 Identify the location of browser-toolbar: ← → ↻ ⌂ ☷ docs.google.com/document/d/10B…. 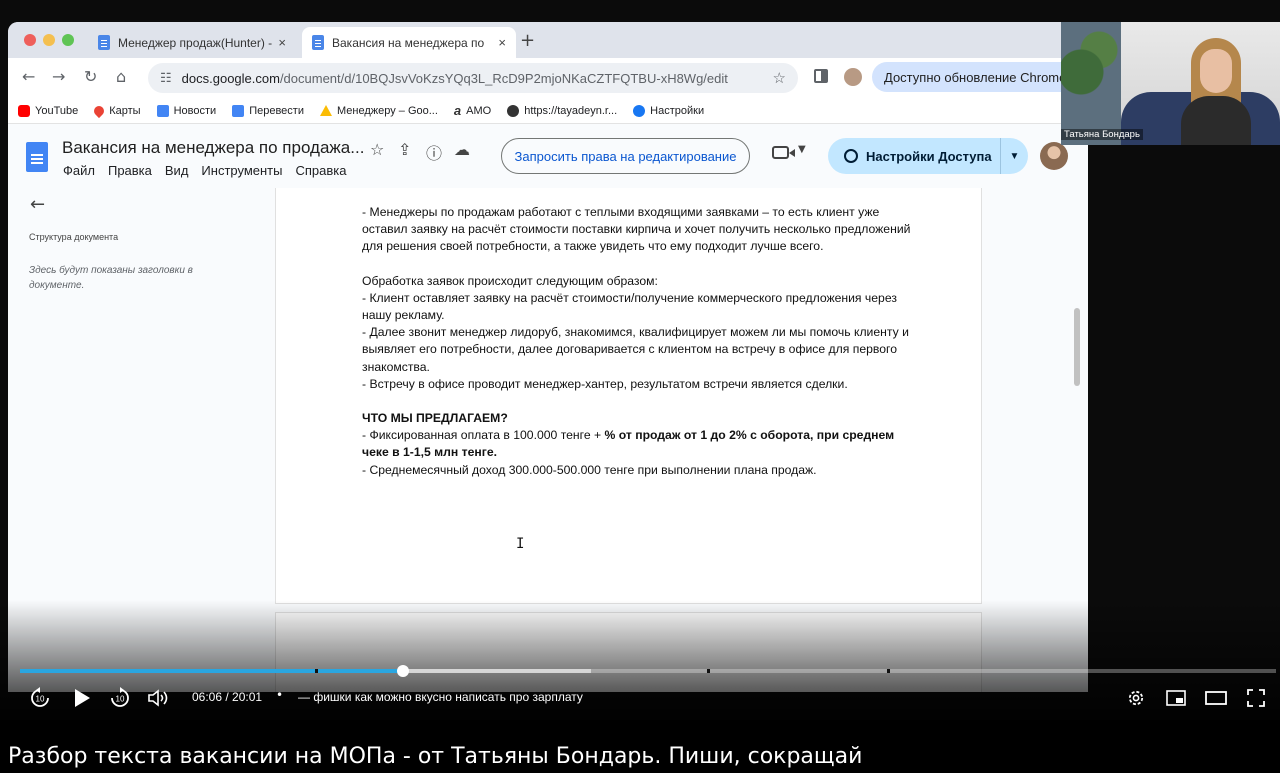
(548, 78).